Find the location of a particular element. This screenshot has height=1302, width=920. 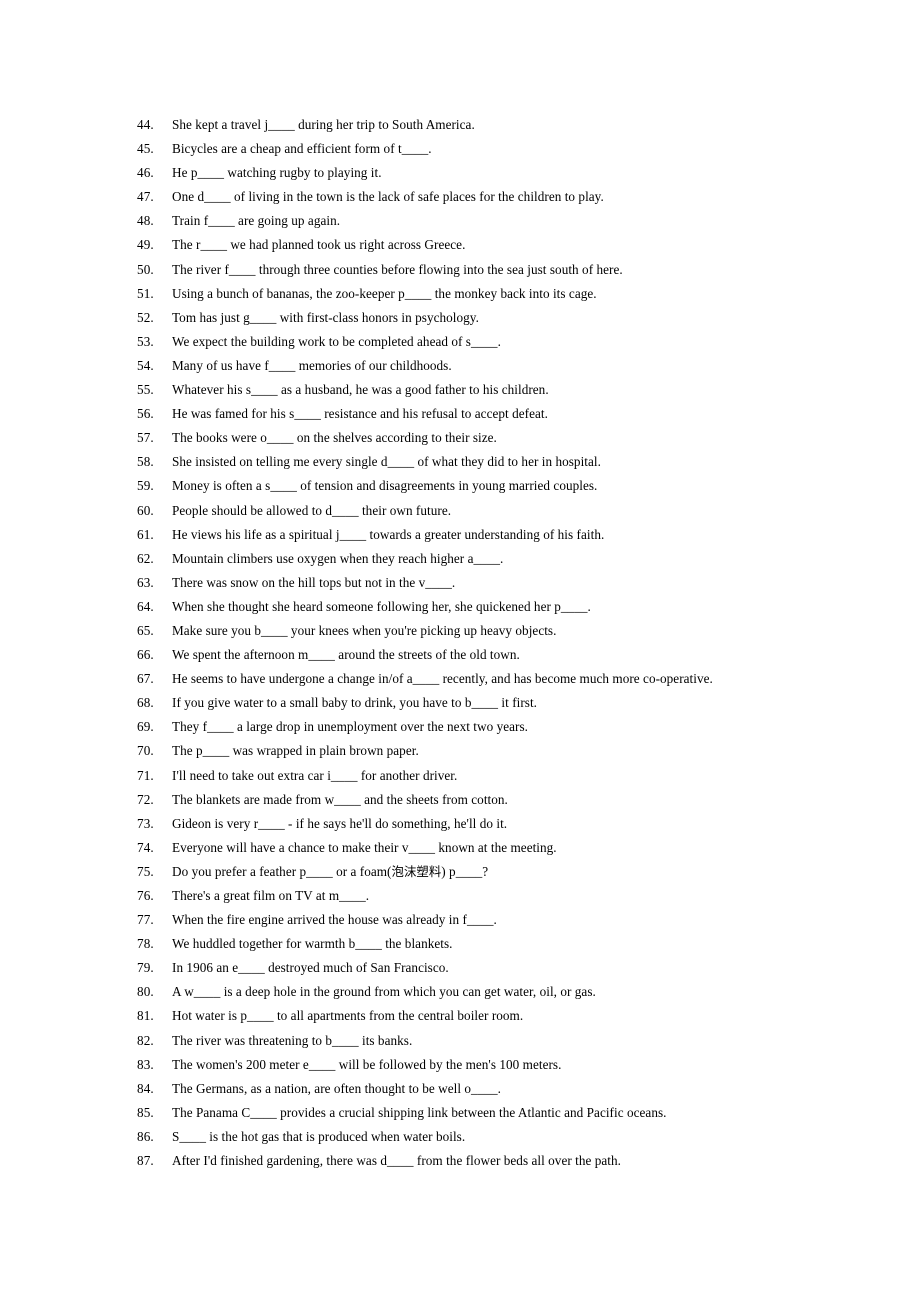

chinese-gloss: 泡沫塑料 is located at coordinates (416, 871).